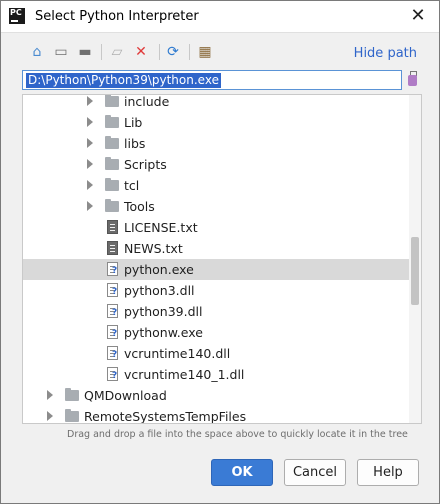 This screenshot has width=440, height=504. I want to click on ok-button: OK, so click(242, 472).